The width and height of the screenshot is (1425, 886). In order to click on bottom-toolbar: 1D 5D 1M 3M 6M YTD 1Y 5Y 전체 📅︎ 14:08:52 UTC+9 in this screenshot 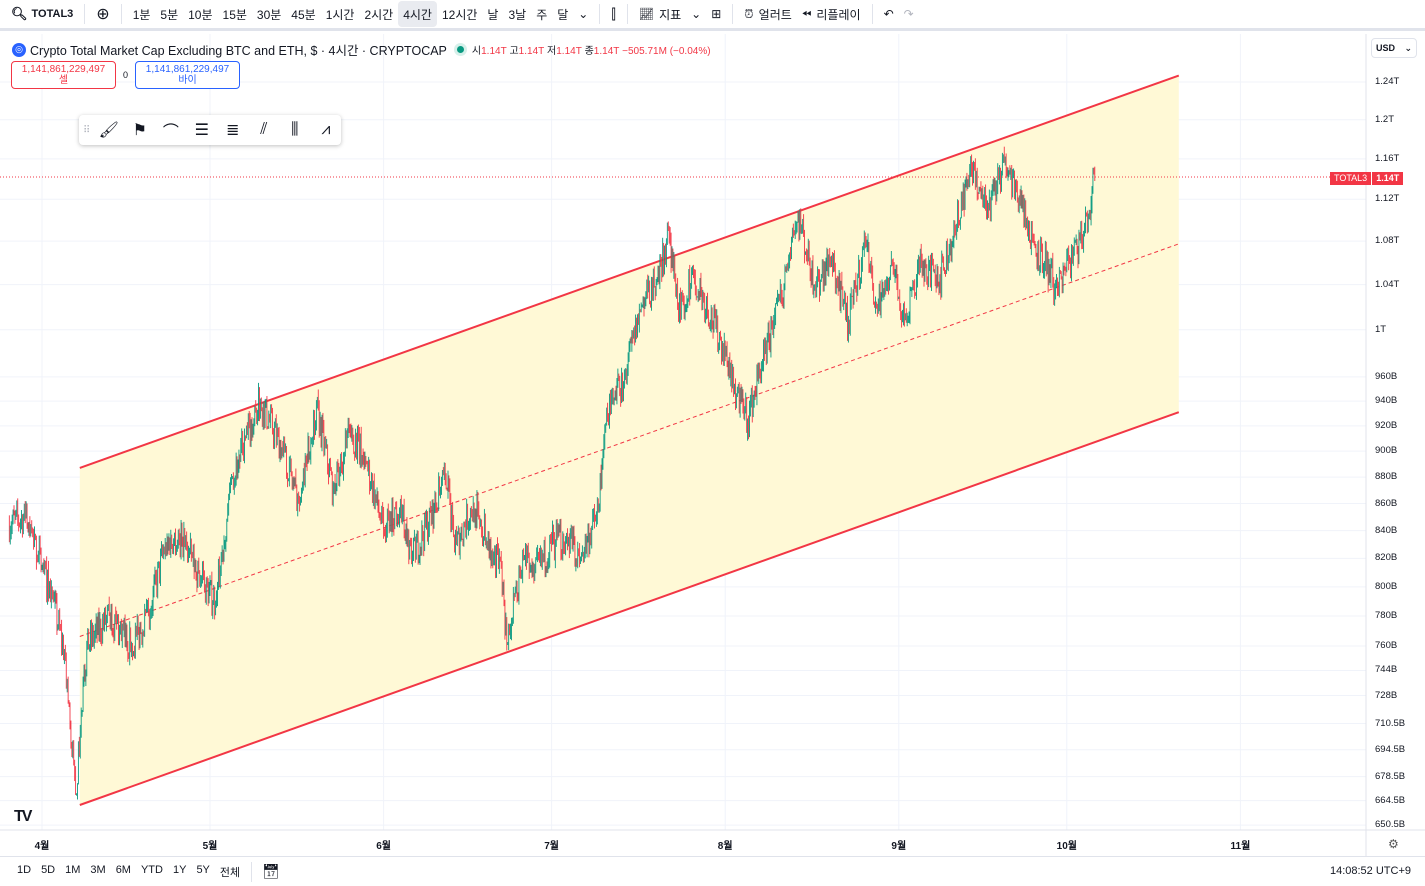, I will do `click(712, 871)`.